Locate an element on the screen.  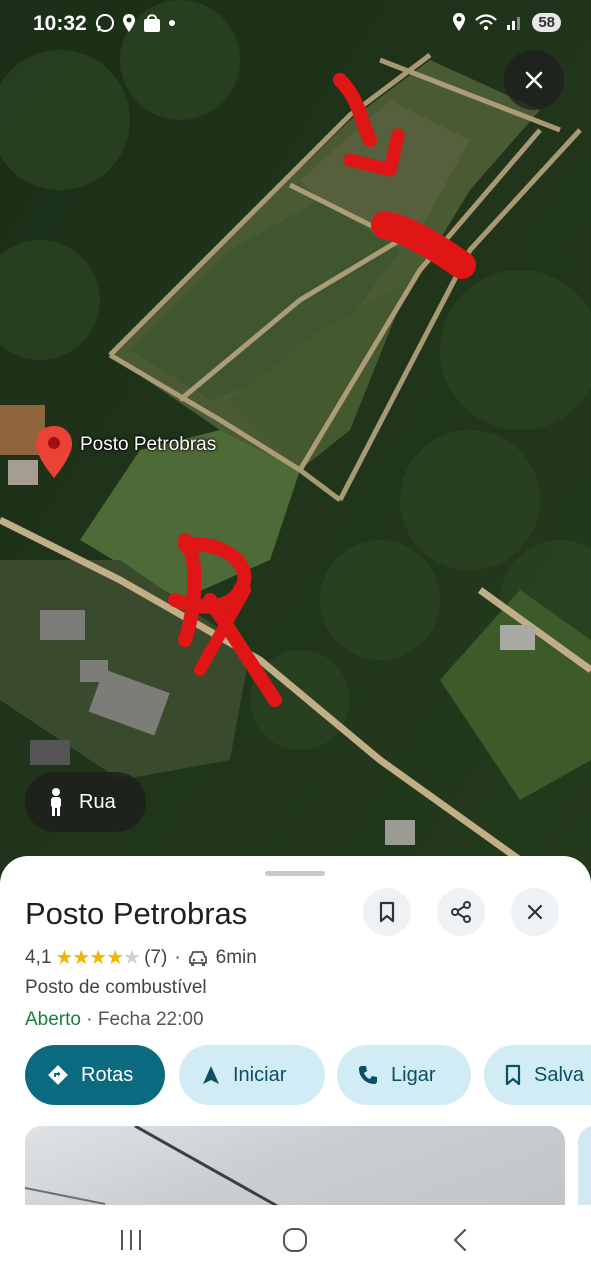
open-status: Aberto is located at coordinates (53, 1019).